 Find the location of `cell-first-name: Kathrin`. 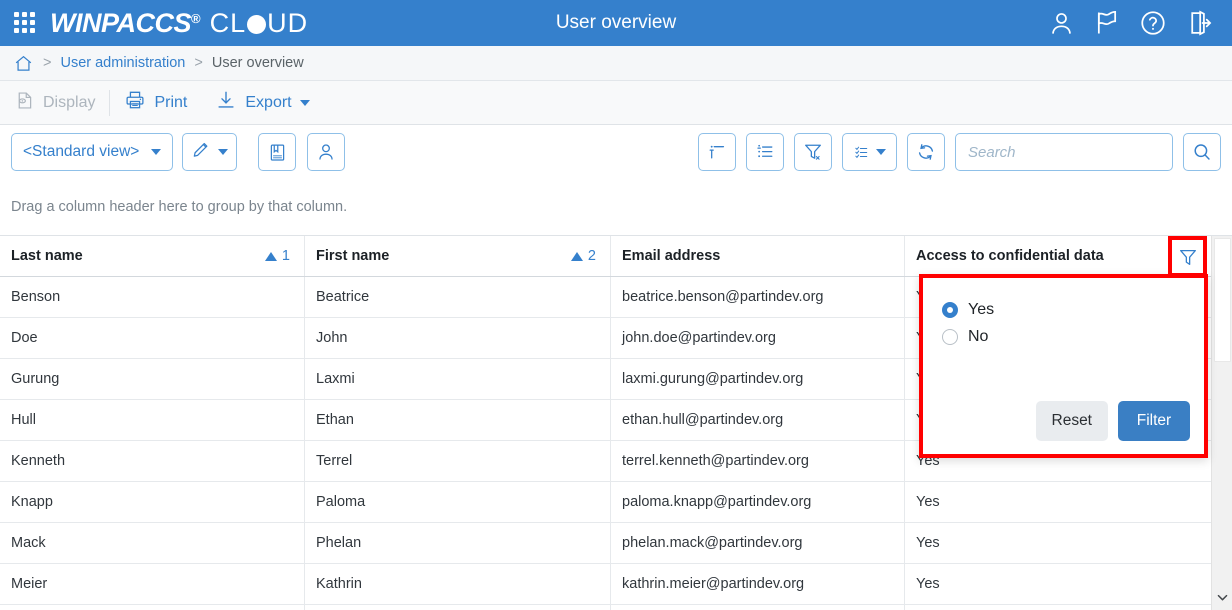

cell-first-name: Kathrin is located at coordinates (458, 584).